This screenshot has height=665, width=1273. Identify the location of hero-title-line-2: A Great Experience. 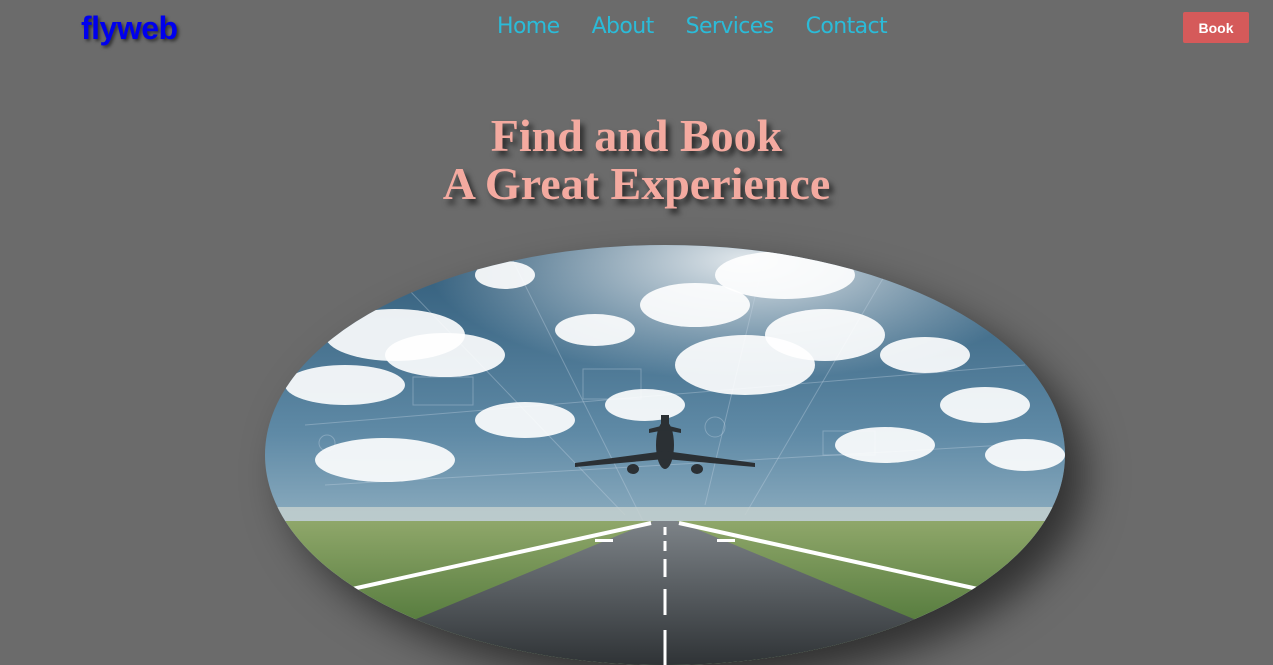
(636, 183).